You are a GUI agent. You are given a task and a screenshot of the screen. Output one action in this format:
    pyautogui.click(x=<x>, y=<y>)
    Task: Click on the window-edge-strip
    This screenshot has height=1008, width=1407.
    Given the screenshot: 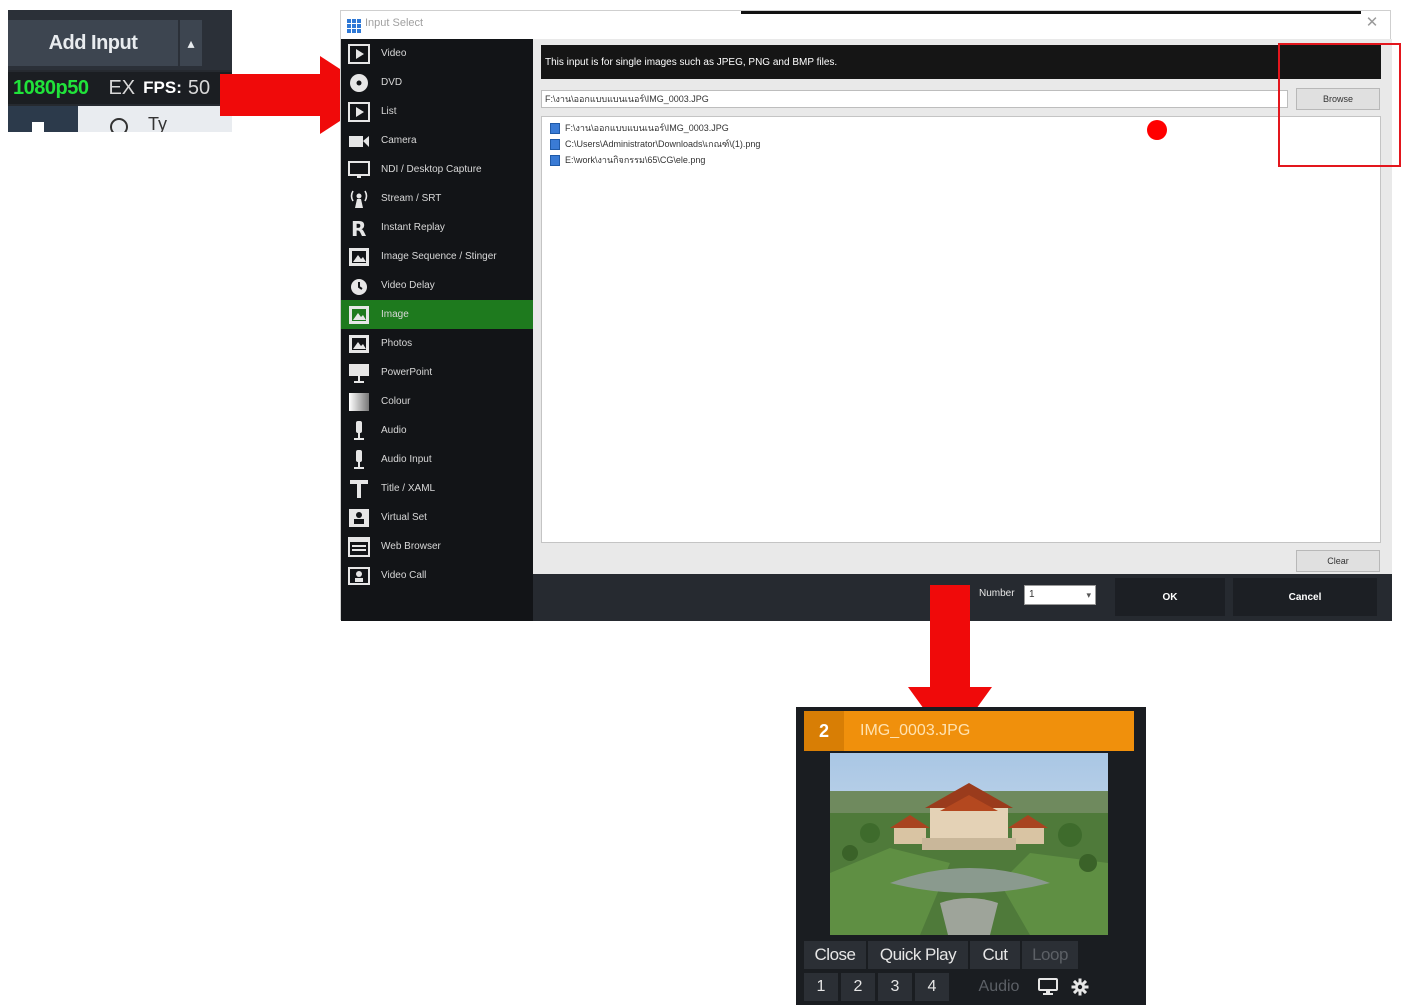 What is the action you would take?
    pyautogui.click(x=1051, y=12)
    